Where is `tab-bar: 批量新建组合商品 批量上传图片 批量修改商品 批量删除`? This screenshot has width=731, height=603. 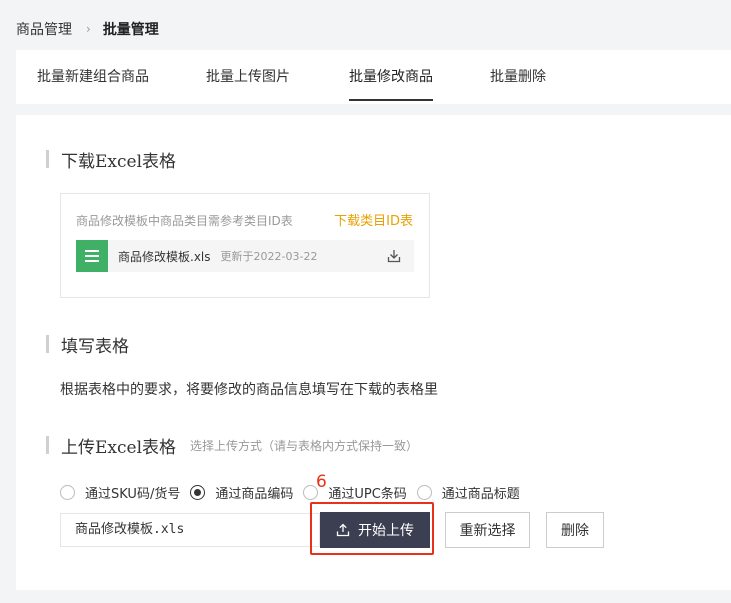
tab-bar: 批量新建组合商品 批量上传图片 批量修改商品 批量删除 is located at coordinates (373, 77).